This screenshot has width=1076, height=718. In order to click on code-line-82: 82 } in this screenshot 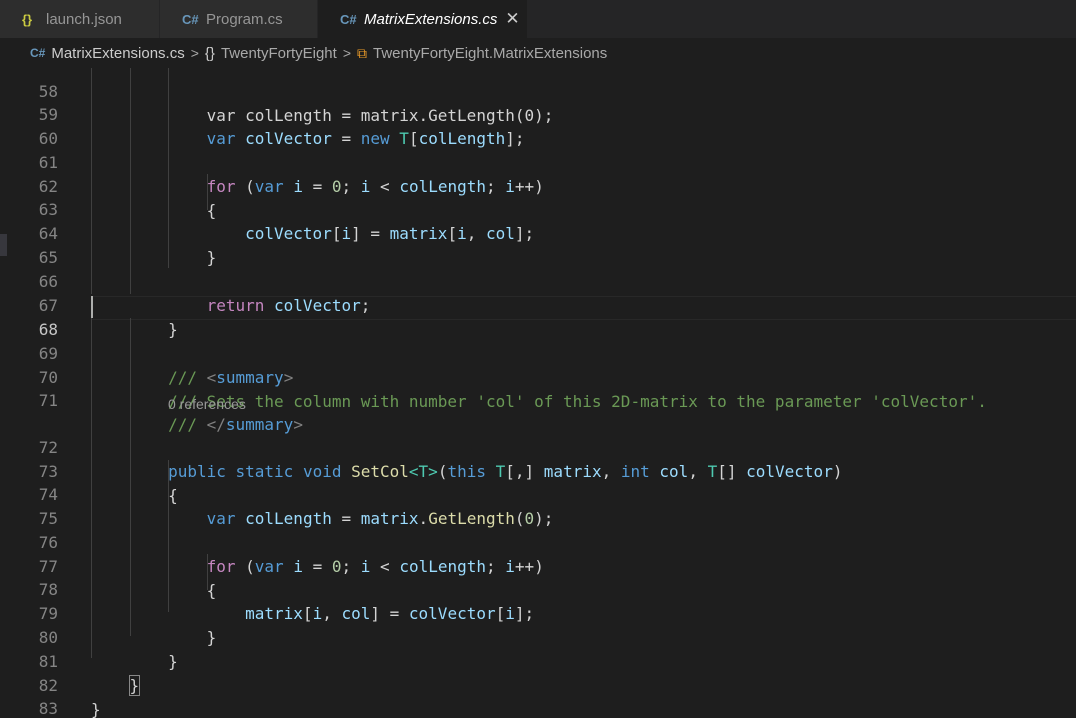, I will do `click(69, 697)`.